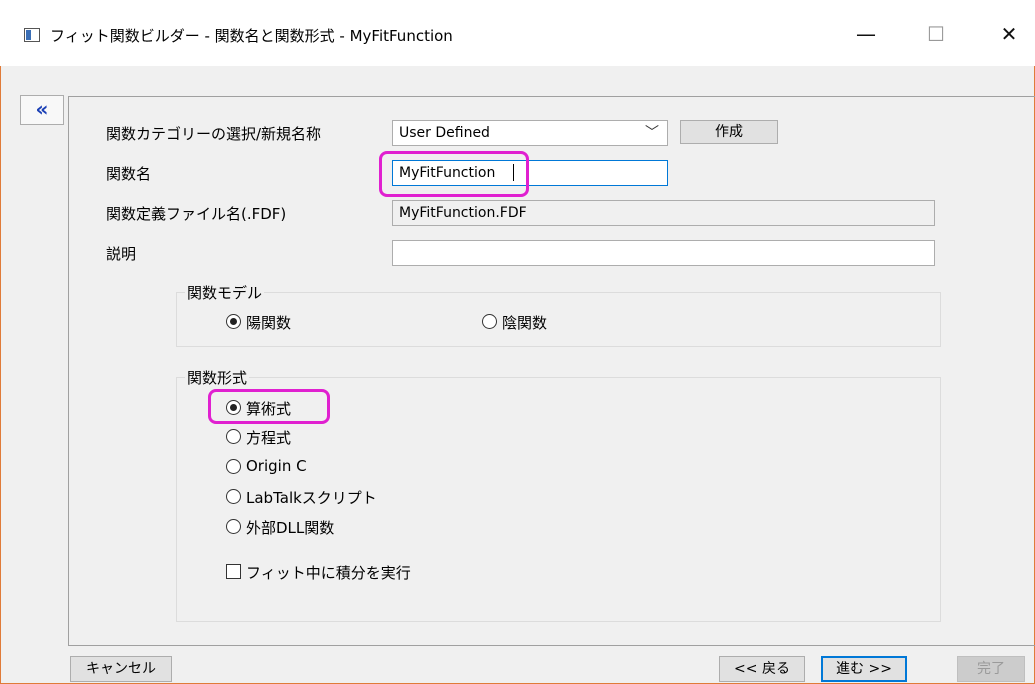 The image size is (1035, 684). I want to click on chevron-down-icon: ﹀, so click(652, 133).